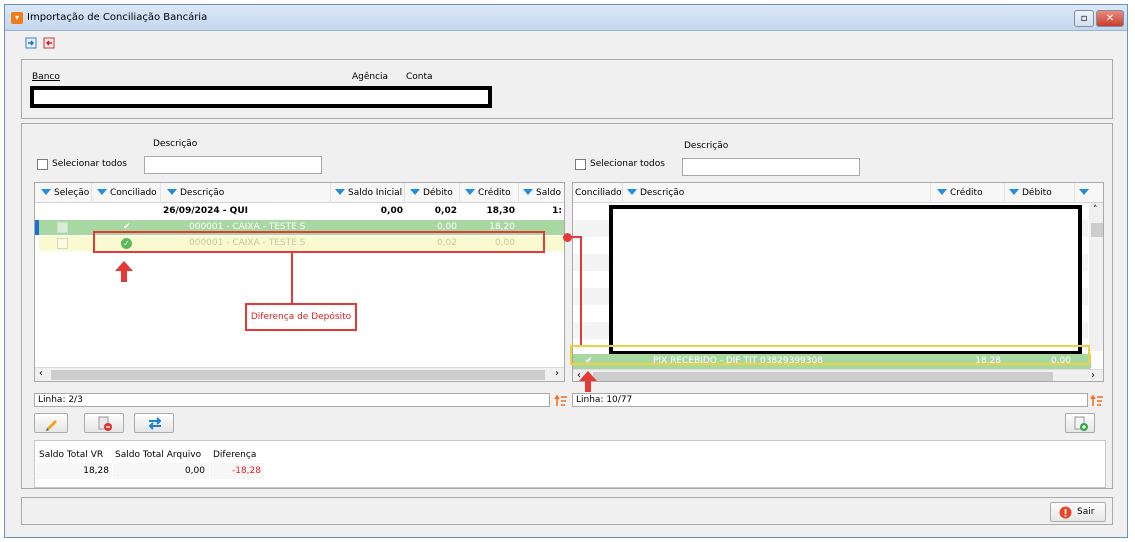 The height and width of the screenshot is (542, 1135). What do you see at coordinates (627, 164) in the screenshot?
I see `right-select-all-label: Selecionar todos` at bounding box center [627, 164].